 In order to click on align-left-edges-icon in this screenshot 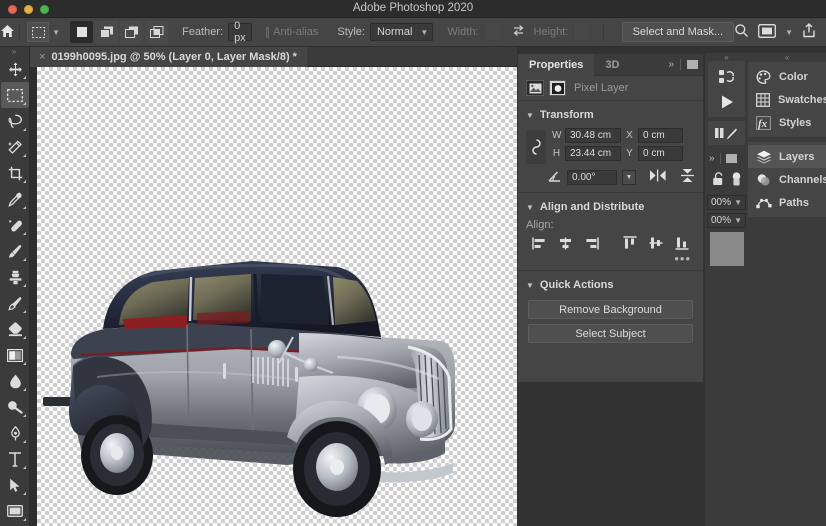, I will do `click(539, 243)`.